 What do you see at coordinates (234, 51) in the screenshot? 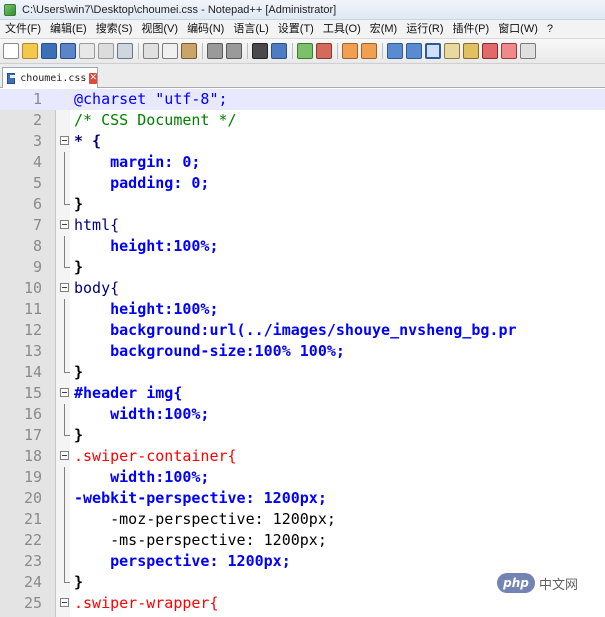
I see `redo-icon` at bounding box center [234, 51].